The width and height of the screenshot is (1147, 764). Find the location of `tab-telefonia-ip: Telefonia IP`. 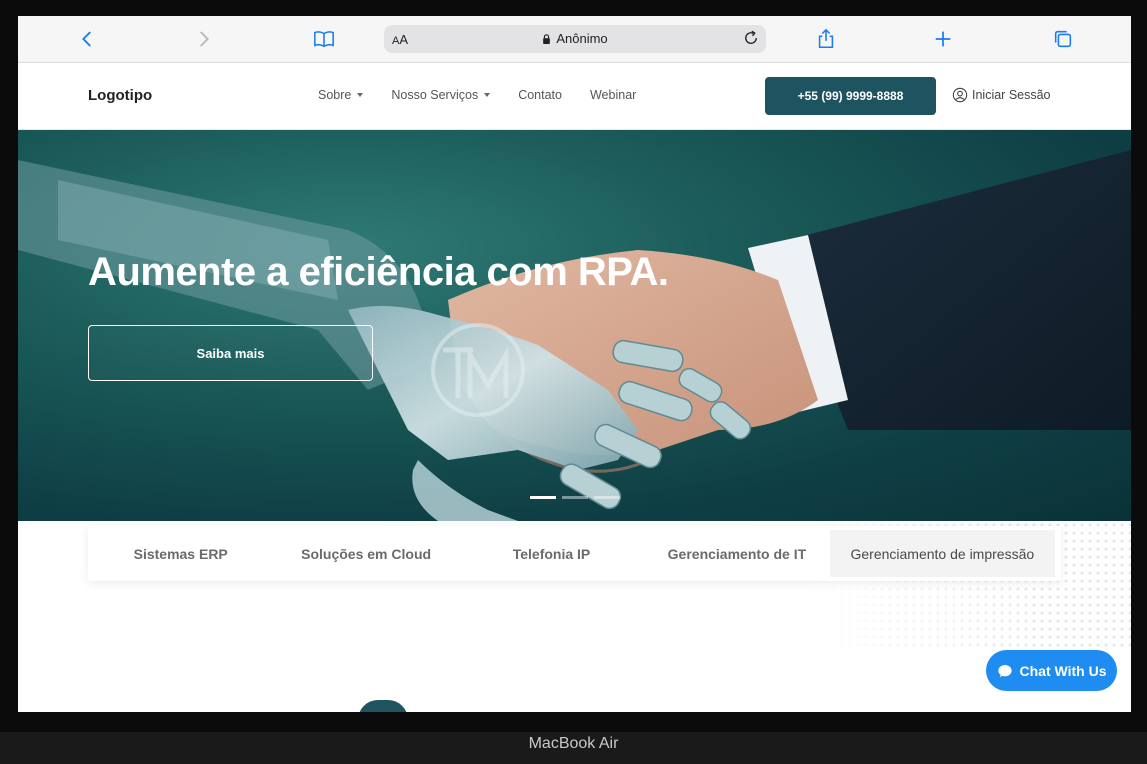

tab-telefonia-ip: Telefonia IP is located at coordinates (551, 554).